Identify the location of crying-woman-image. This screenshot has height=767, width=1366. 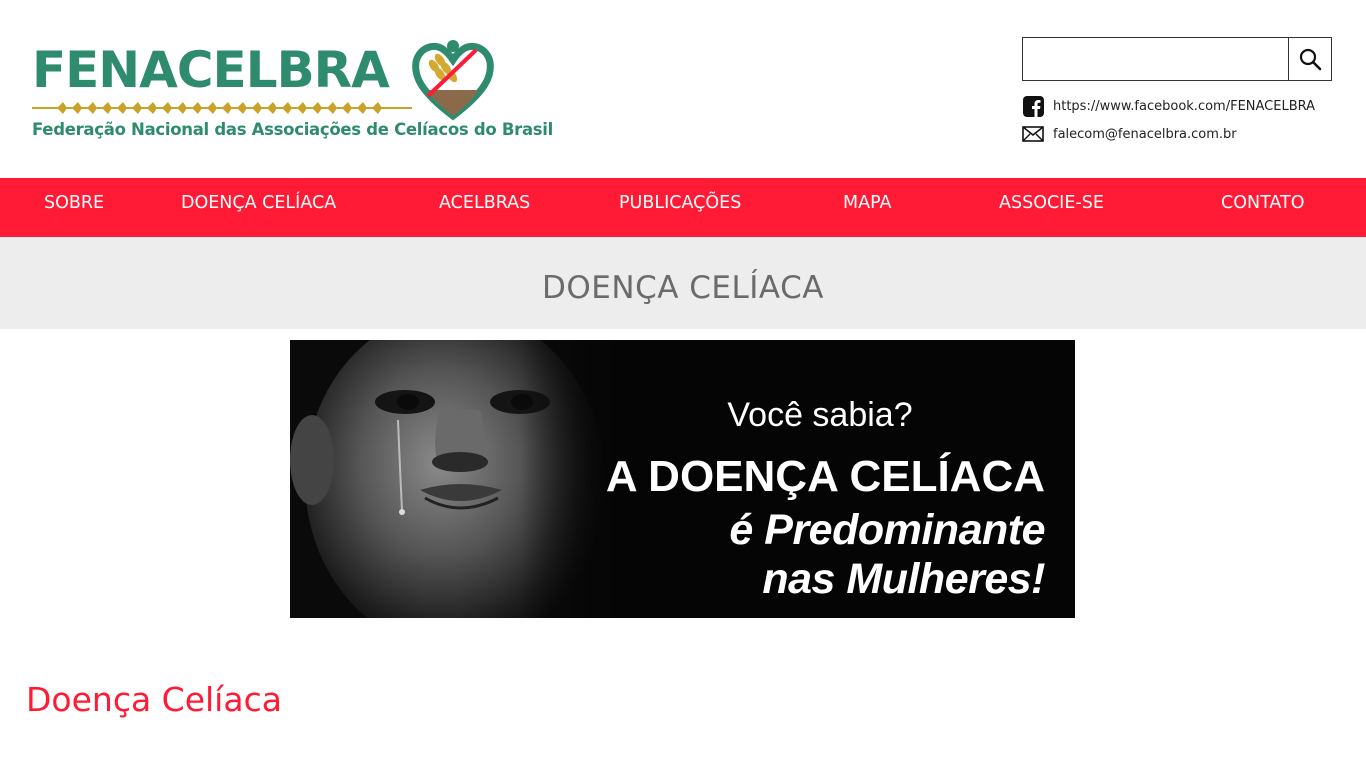
(455, 479).